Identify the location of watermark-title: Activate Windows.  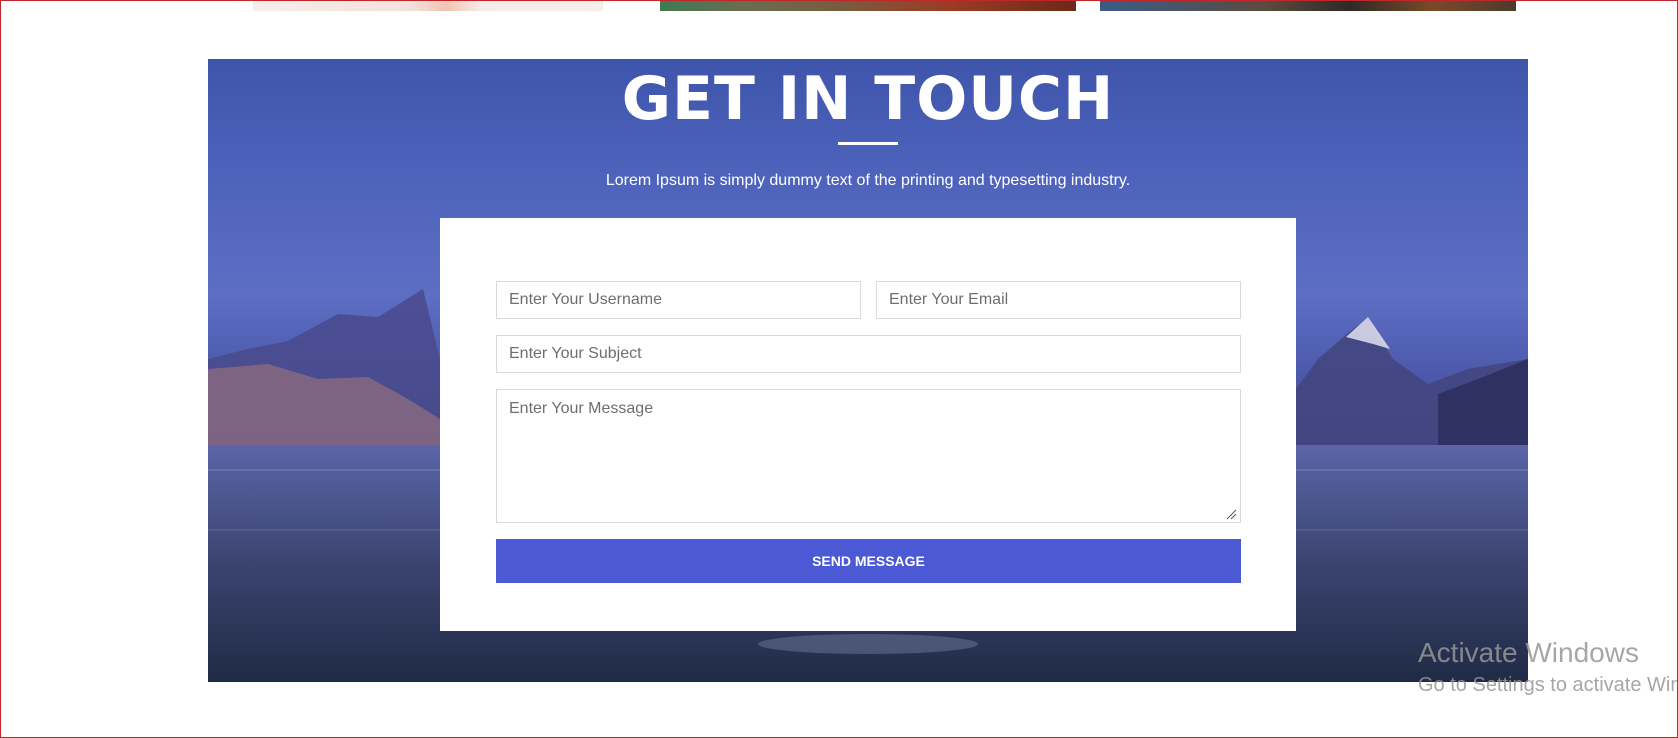
(1528, 652).